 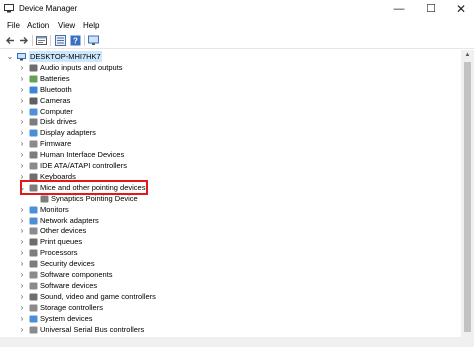 What do you see at coordinates (10, 56) in the screenshot?
I see `expand-arrow-icon: ⌄` at bounding box center [10, 56].